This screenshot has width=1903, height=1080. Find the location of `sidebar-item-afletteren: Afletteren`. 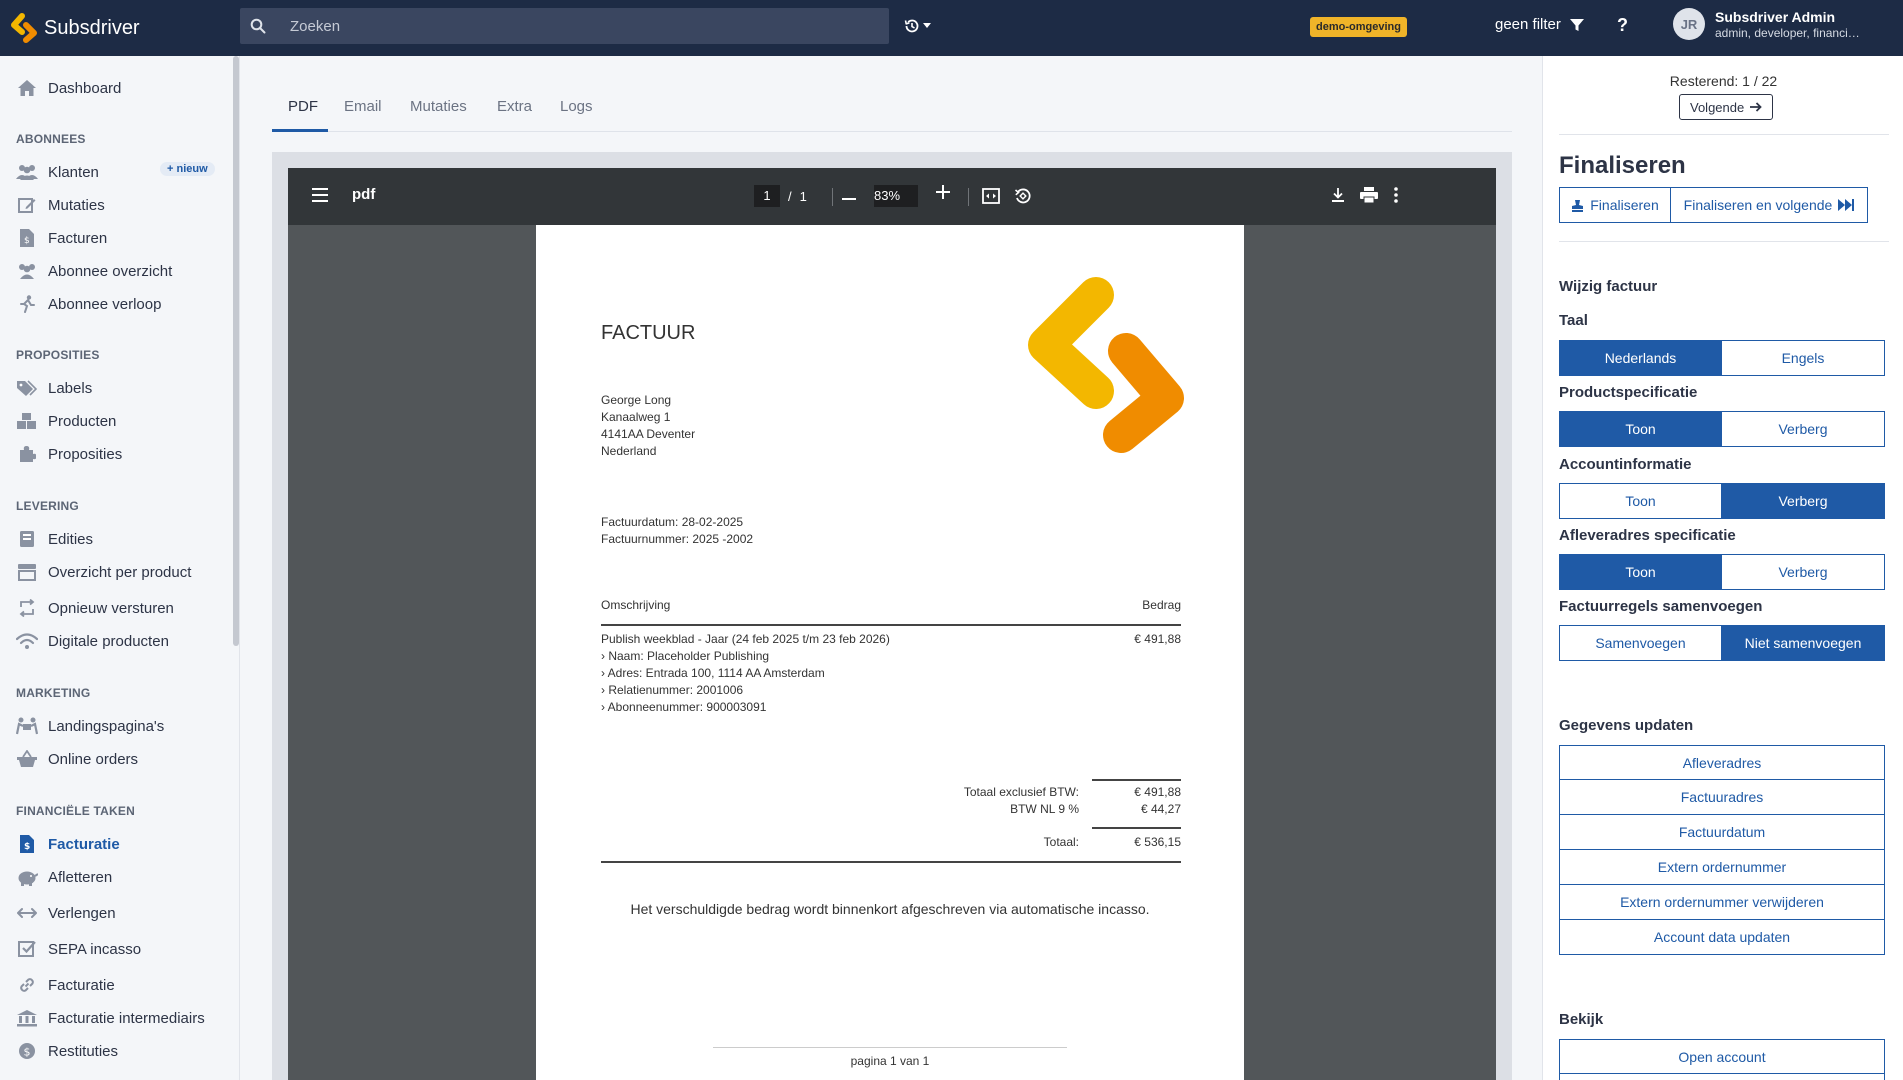

sidebar-item-afletteren: Afletteren is located at coordinates (64, 877).